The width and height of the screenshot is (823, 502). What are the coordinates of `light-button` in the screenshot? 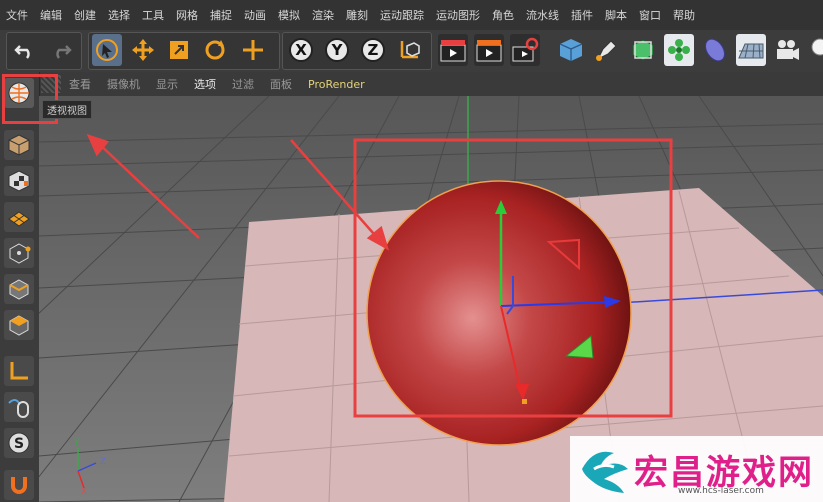 It's located at (814, 50).